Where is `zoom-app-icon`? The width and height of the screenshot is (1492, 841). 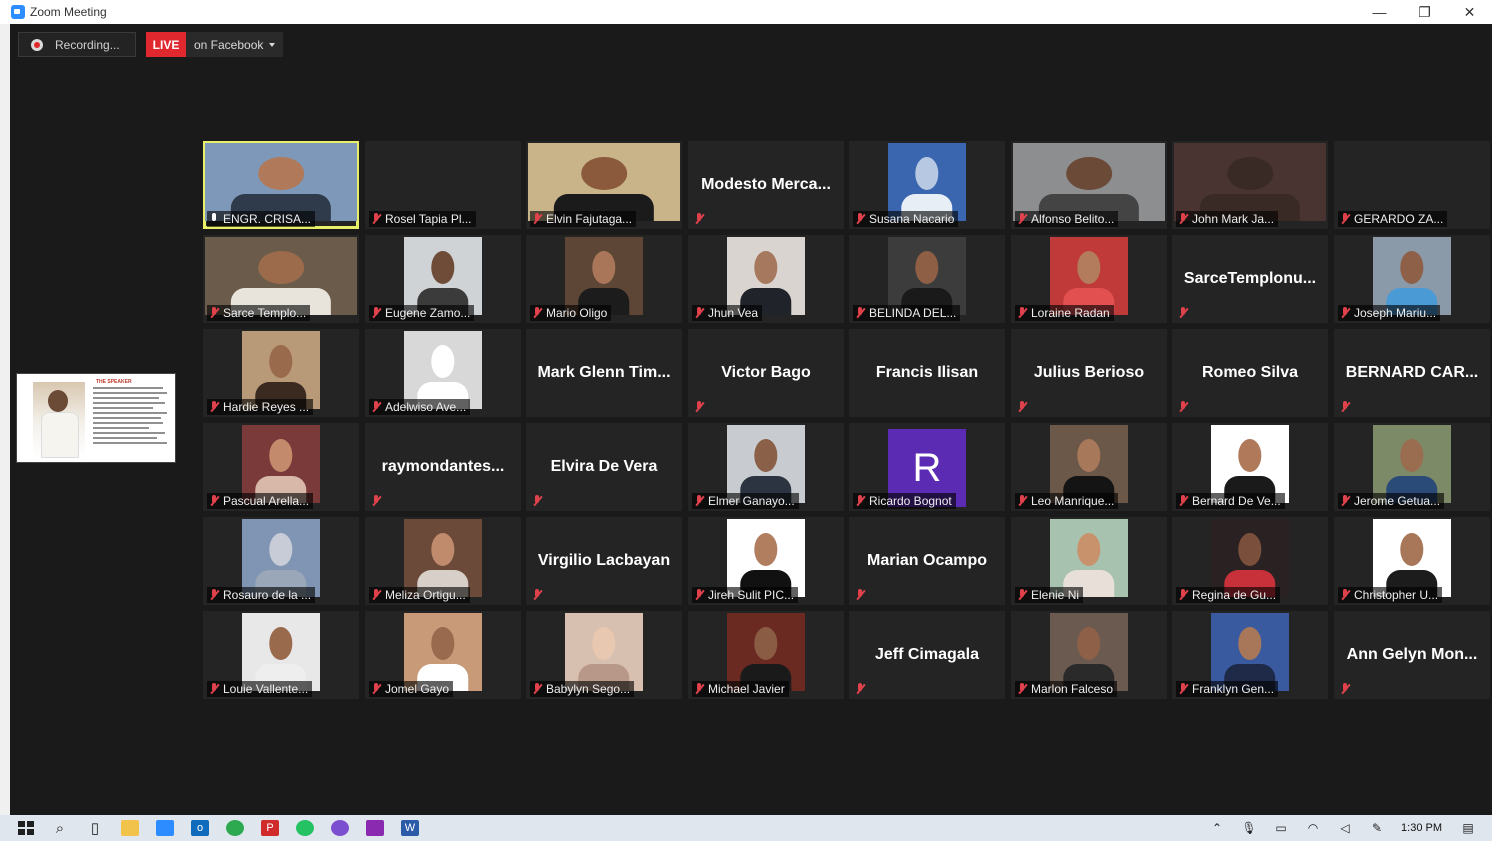 zoom-app-icon is located at coordinates (18, 12).